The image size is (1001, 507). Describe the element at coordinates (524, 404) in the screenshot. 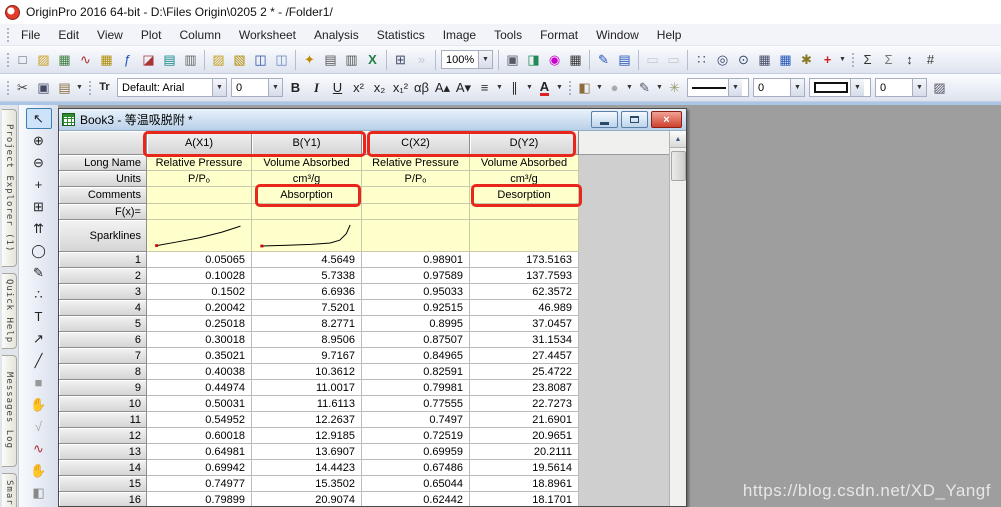

I see `cell-d-10: 22.7273` at that location.